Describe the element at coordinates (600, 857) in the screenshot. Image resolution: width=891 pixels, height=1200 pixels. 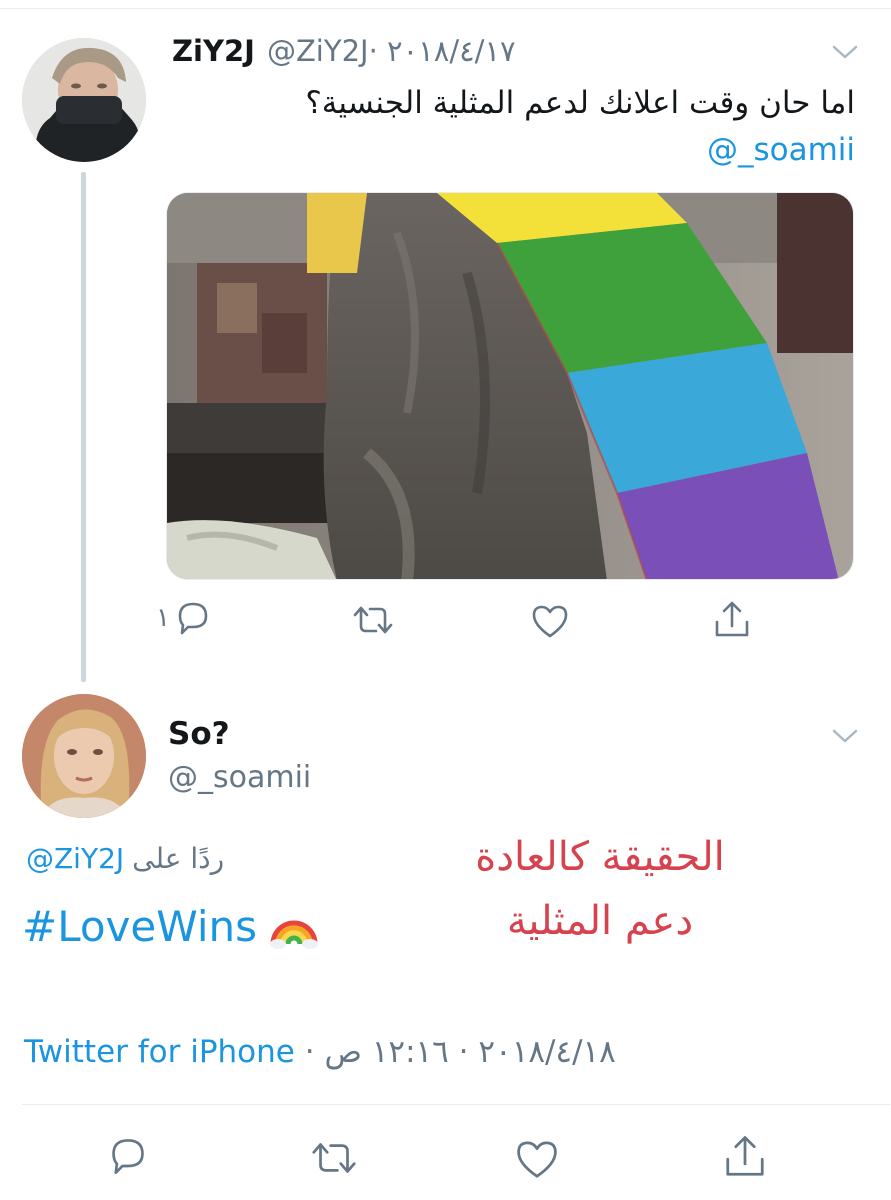
I see `overlay-caption-line1: الحقيقة كالعادة` at that location.